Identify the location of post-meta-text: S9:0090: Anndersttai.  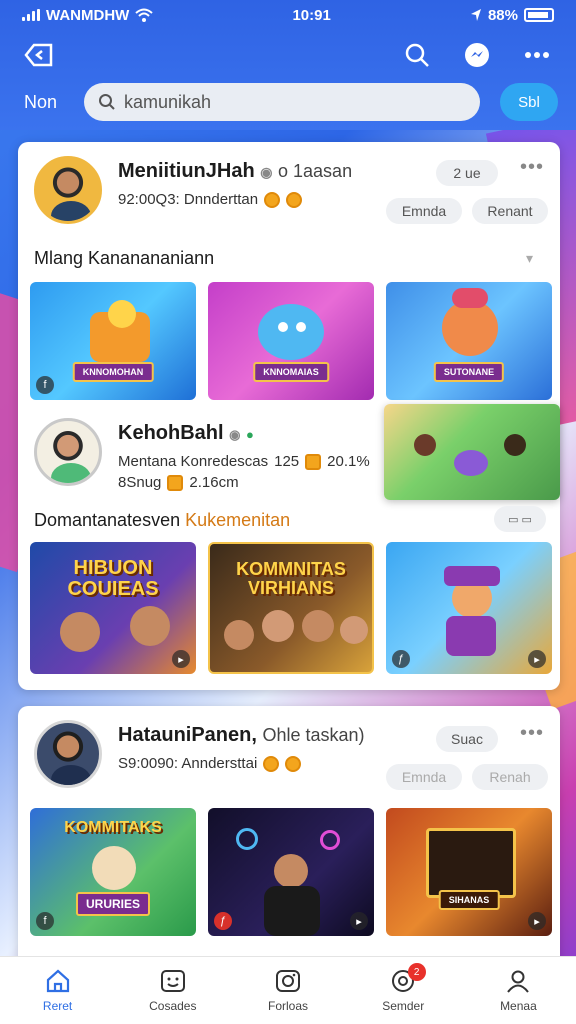
(188, 763).